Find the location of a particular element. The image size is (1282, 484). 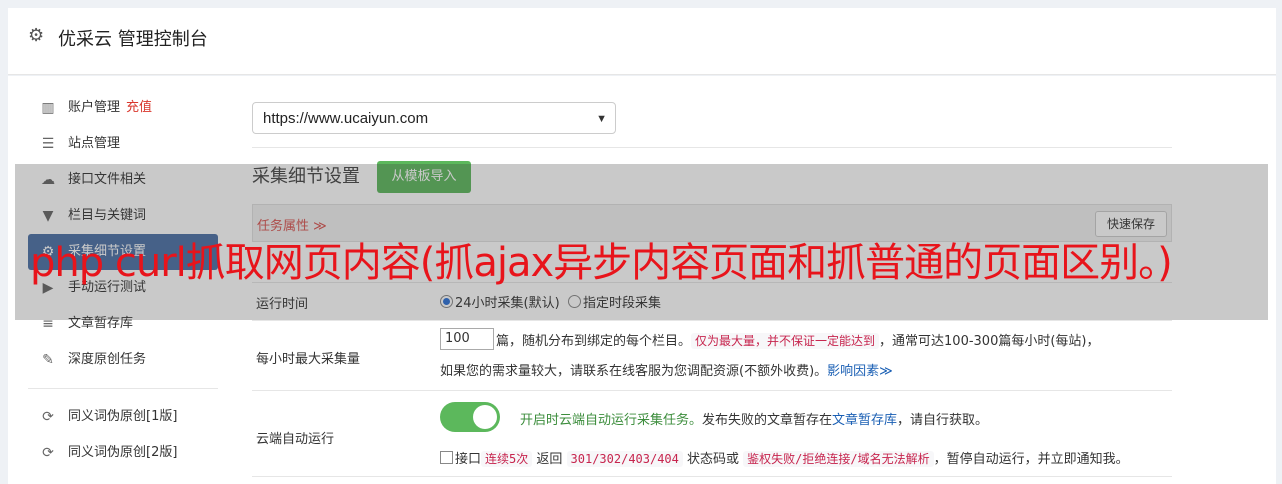

auto-run-toggle is located at coordinates (470, 417).